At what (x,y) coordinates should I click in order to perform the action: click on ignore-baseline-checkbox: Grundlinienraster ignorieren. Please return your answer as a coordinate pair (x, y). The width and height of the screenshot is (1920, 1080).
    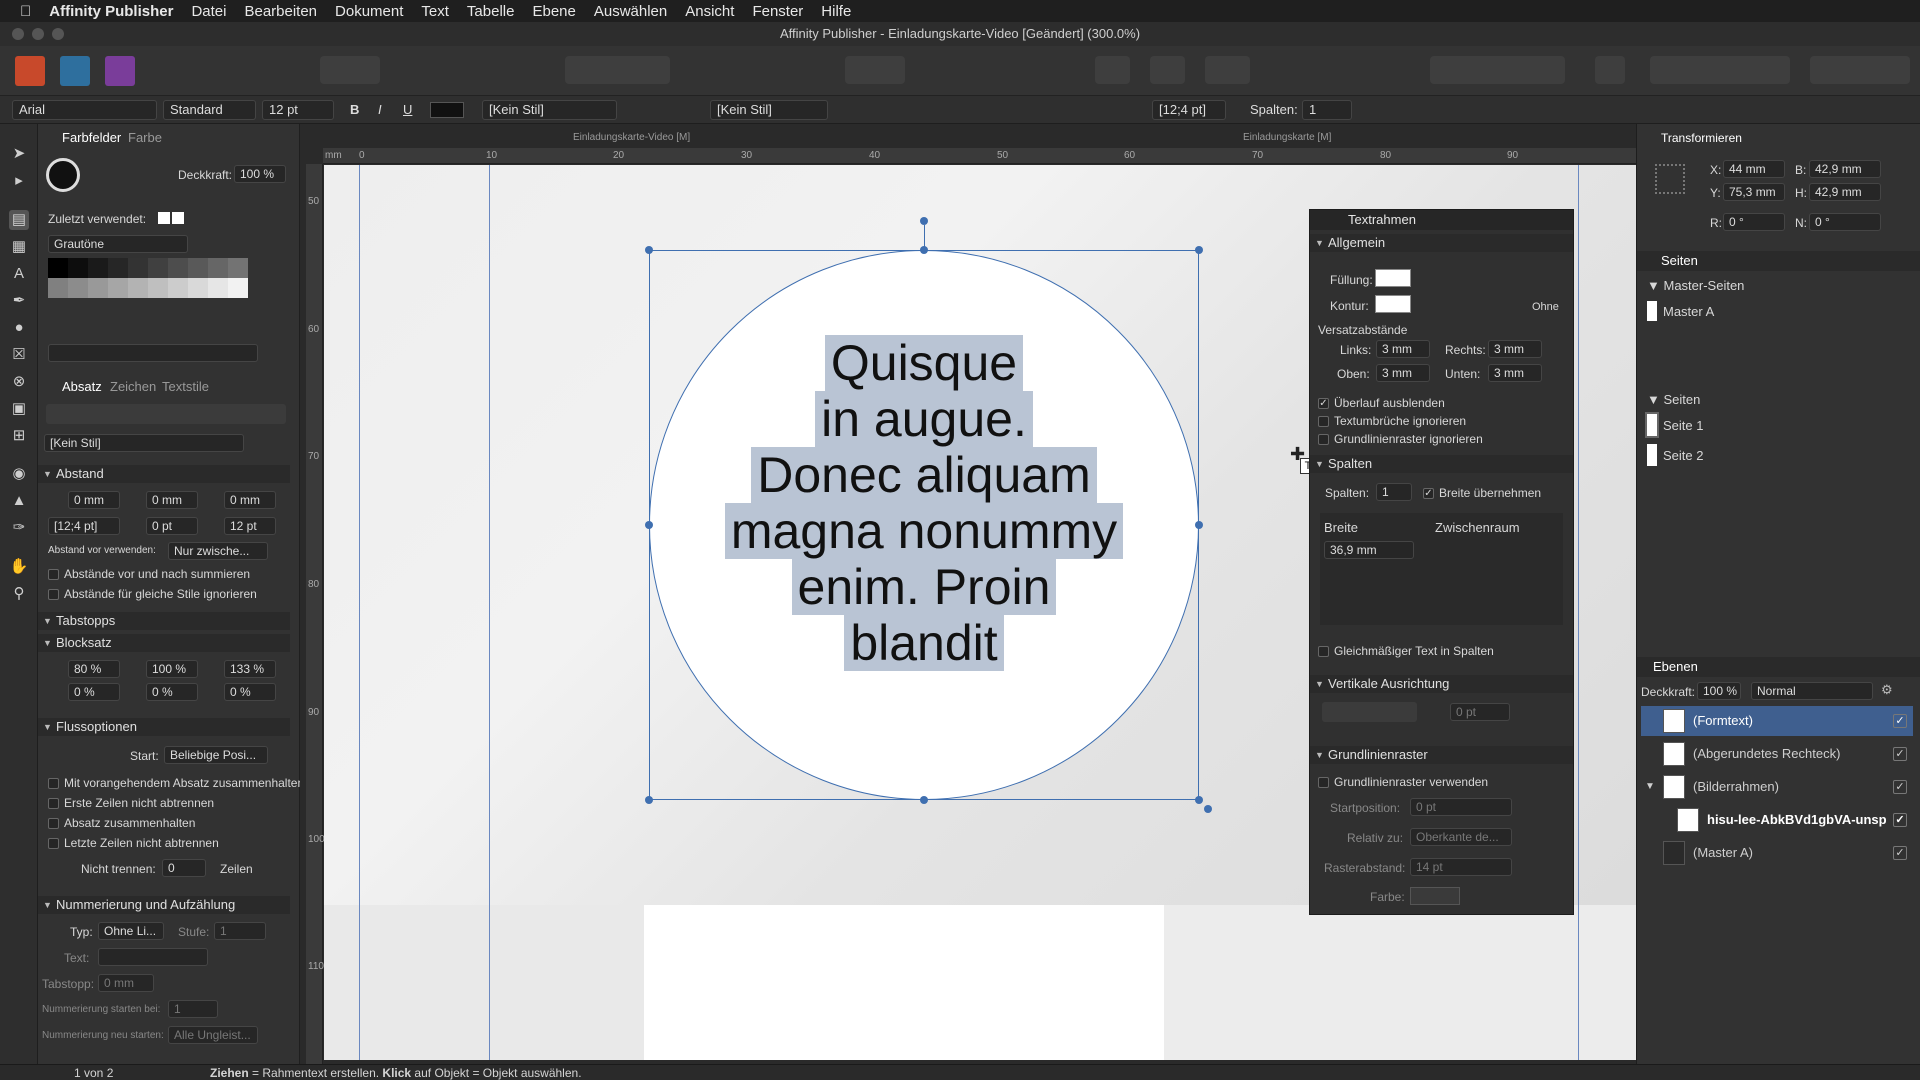
    Looking at the image, I should click on (1400, 439).